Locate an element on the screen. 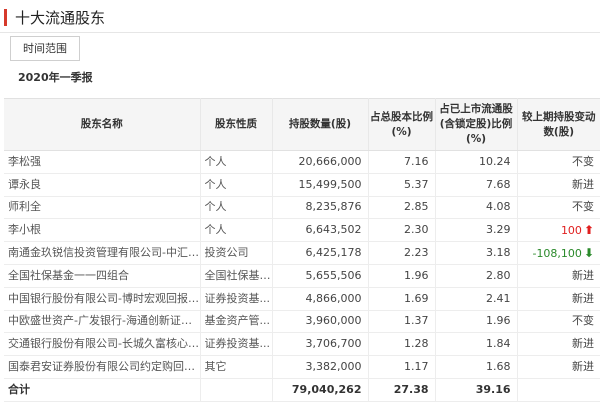  col-header-pct-total: 占总股本比例(%) is located at coordinates (402, 124).